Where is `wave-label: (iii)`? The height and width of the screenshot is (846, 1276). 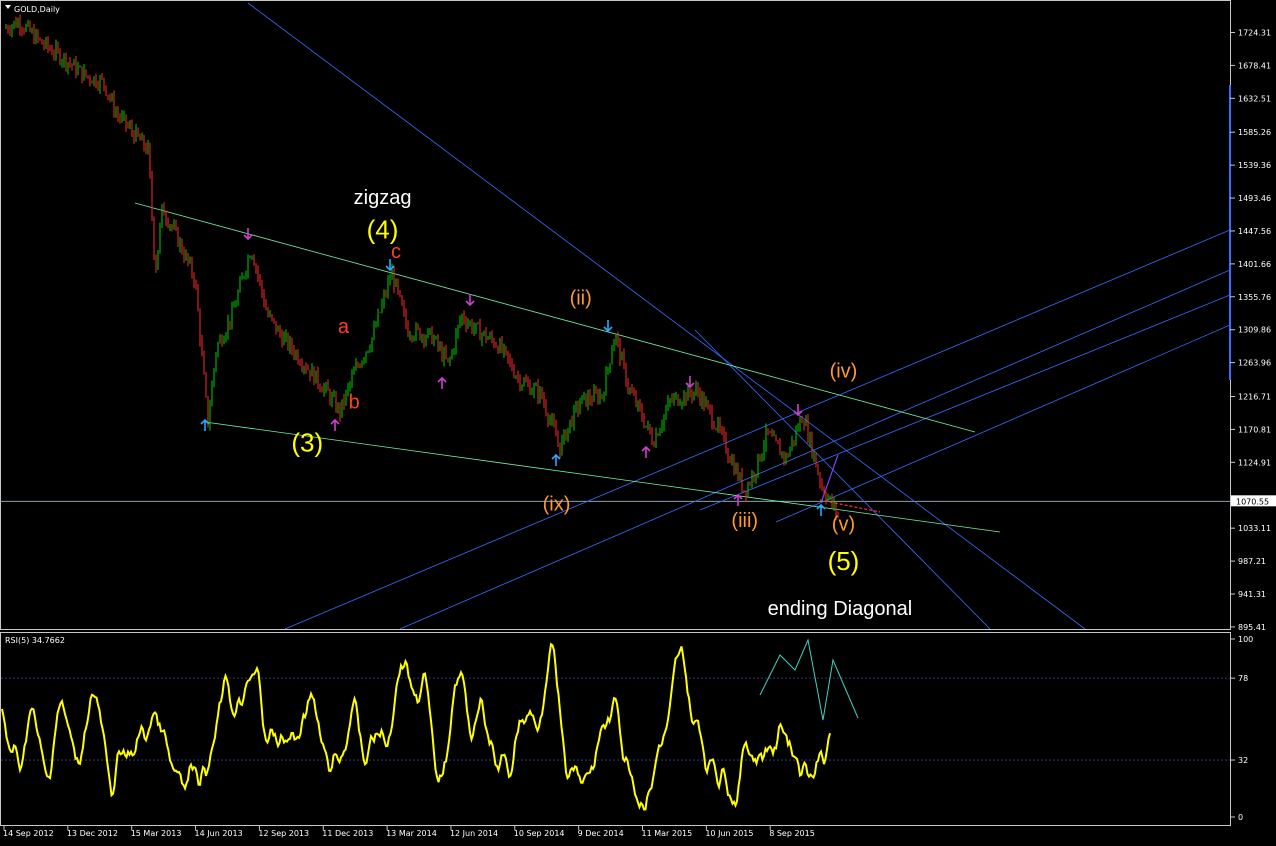
wave-label: (iii) is located at coordinates (744, 521).